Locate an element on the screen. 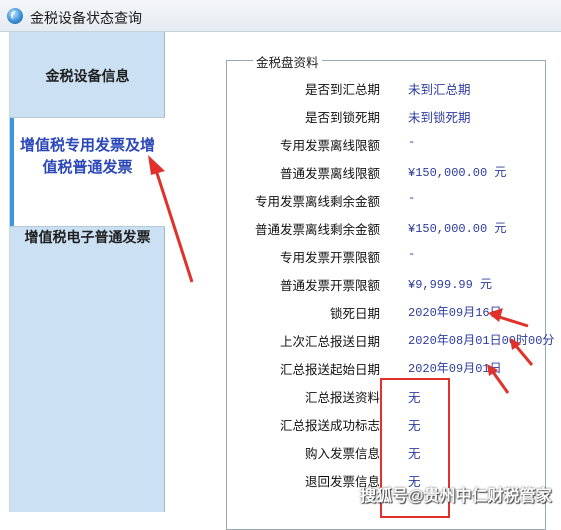 This screenshot has height=530, width=561. arrow-to-sidebar-icon is located at coordinates (174, 226).